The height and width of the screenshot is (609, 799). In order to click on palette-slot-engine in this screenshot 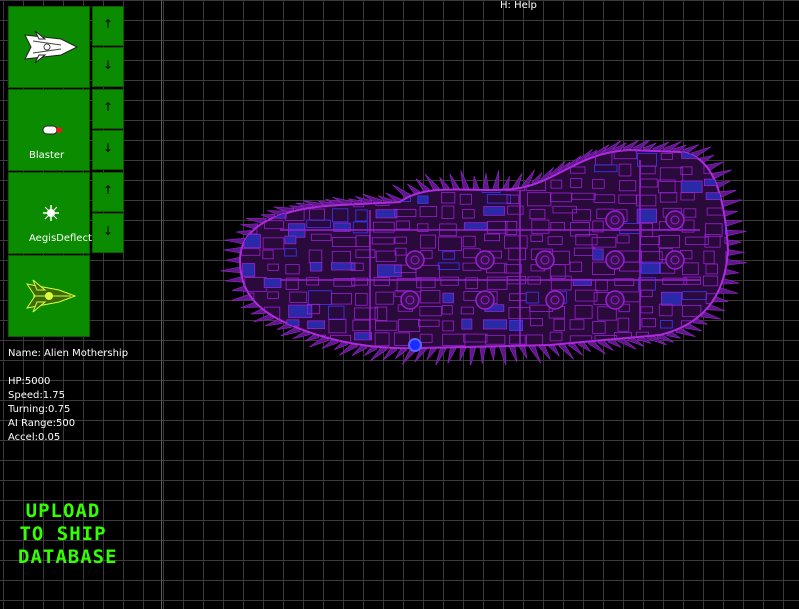, I will do `click(49, 296)`.